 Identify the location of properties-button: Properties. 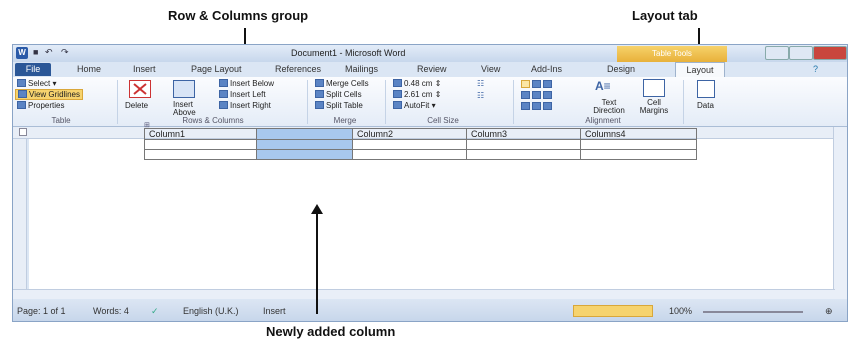
(40, 105).